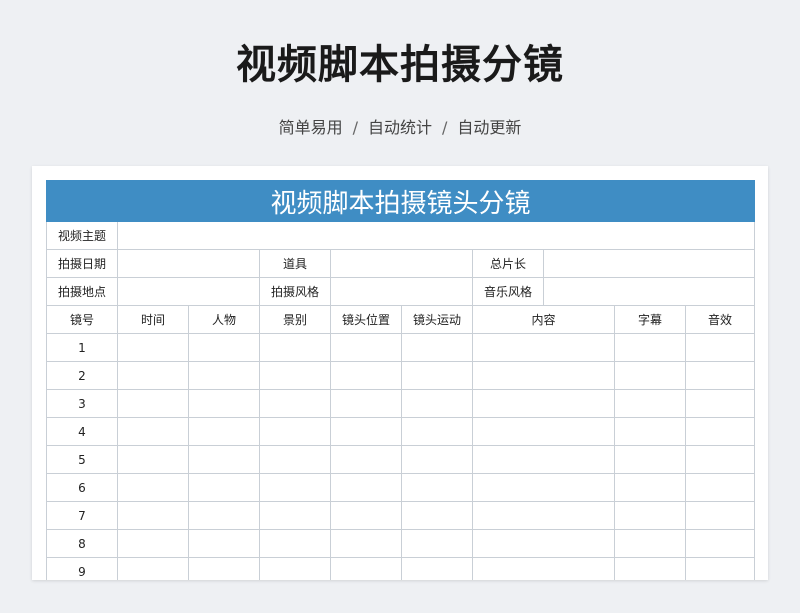 This screenshot has height=613, width=800. I want to click on duration-value-cell, so click(649, 263).